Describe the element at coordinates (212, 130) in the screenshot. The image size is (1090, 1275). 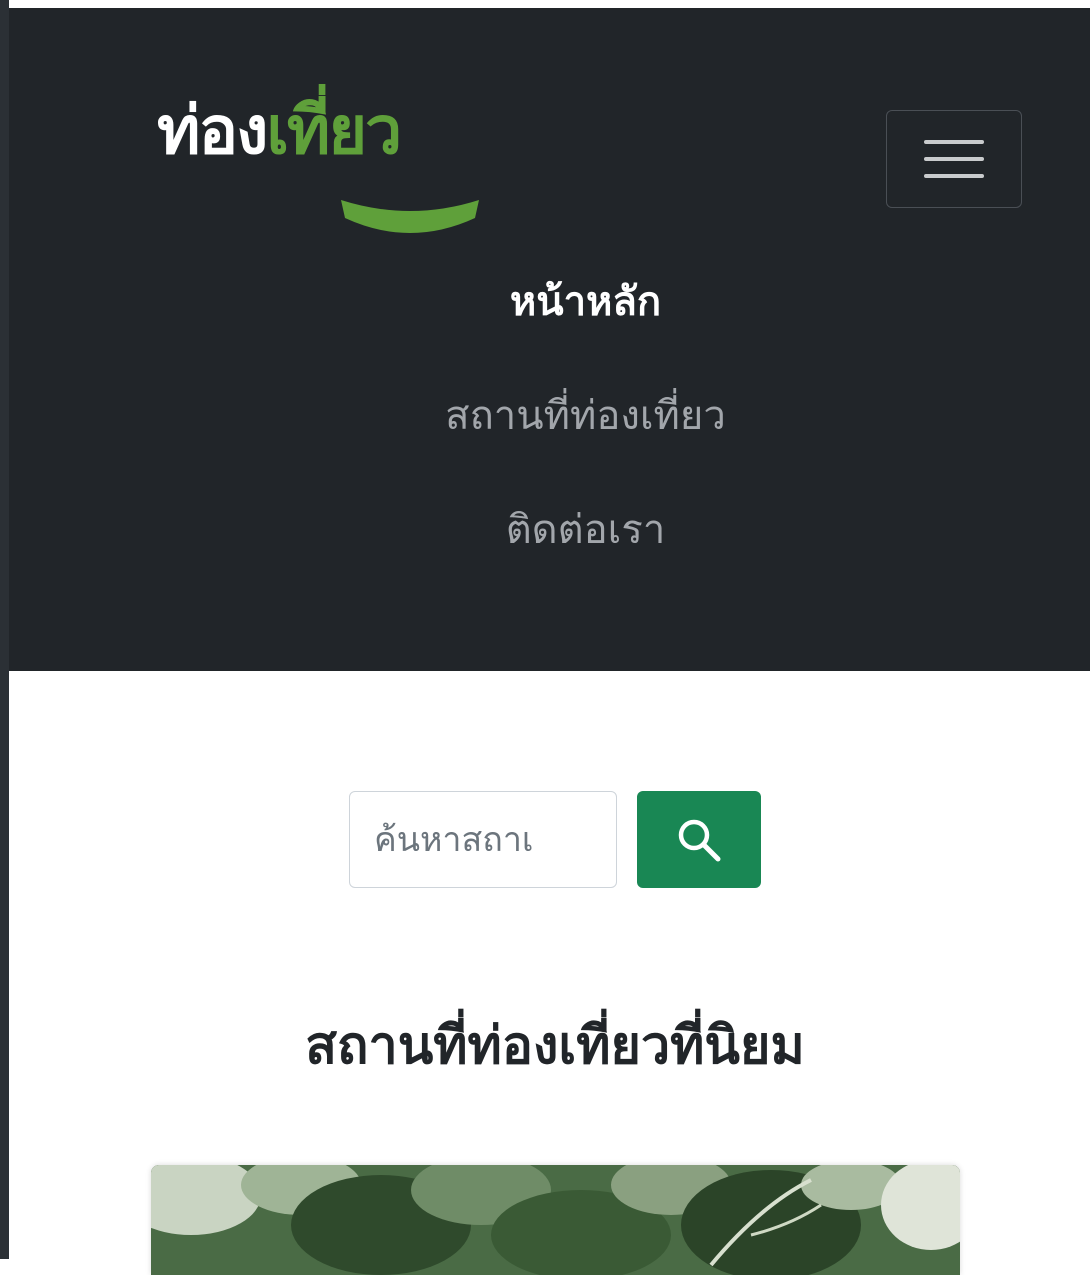
I see `brand-part-1: ท่อง` at that location.